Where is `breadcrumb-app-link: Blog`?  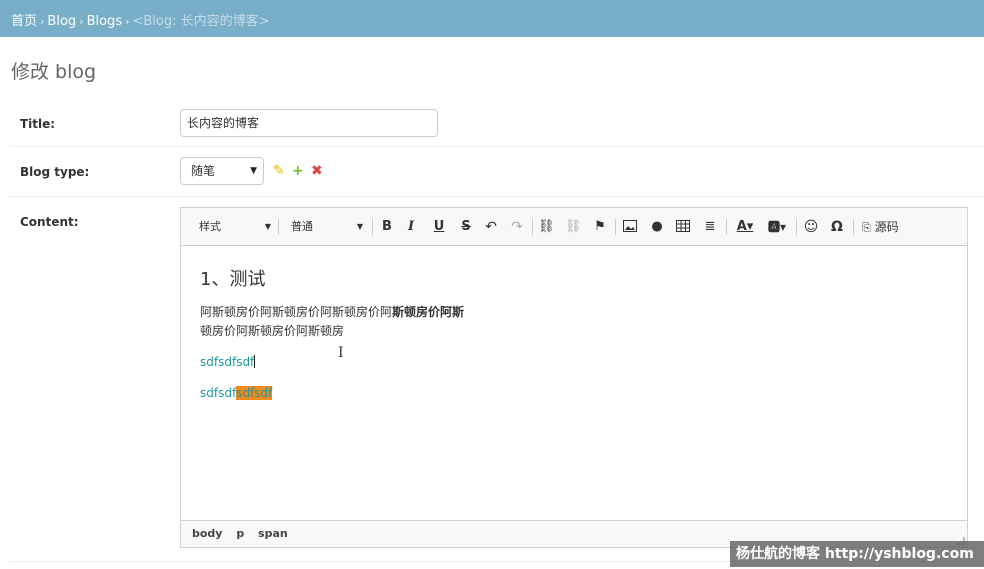
breadcrumb-app-link: Blog is located at coordinates (61, 21).